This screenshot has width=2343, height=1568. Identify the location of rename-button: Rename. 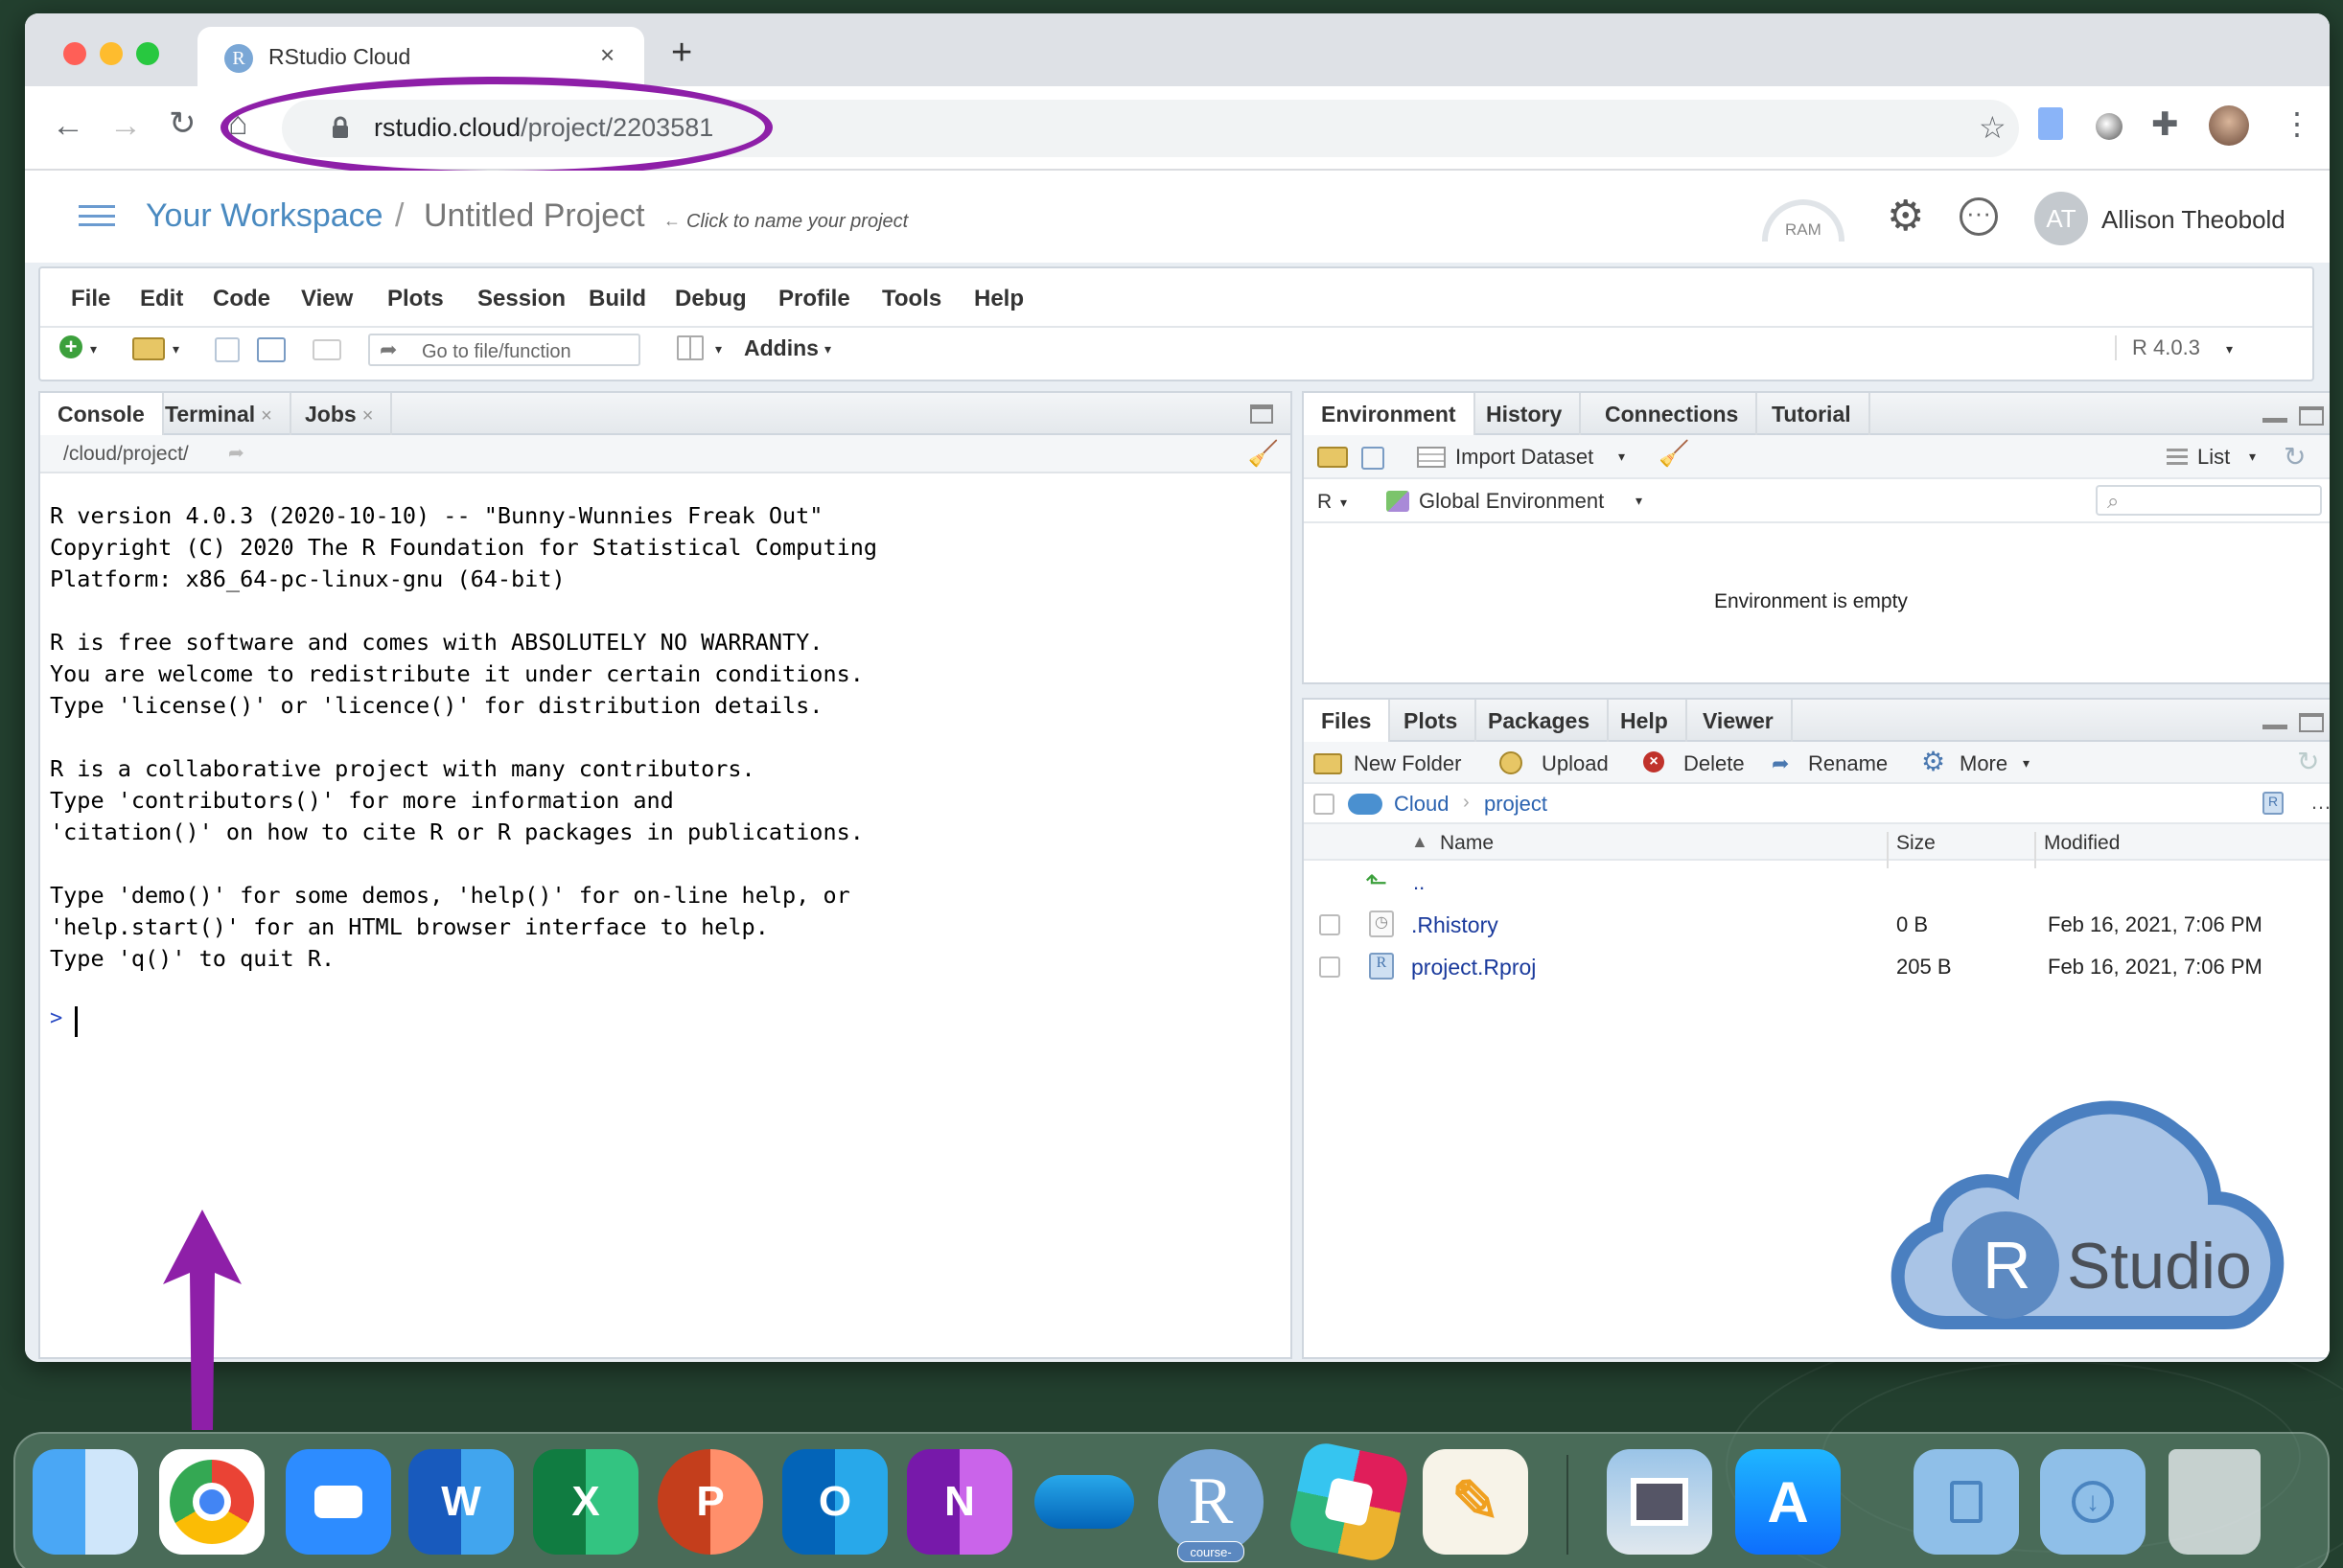
(1848, 763).